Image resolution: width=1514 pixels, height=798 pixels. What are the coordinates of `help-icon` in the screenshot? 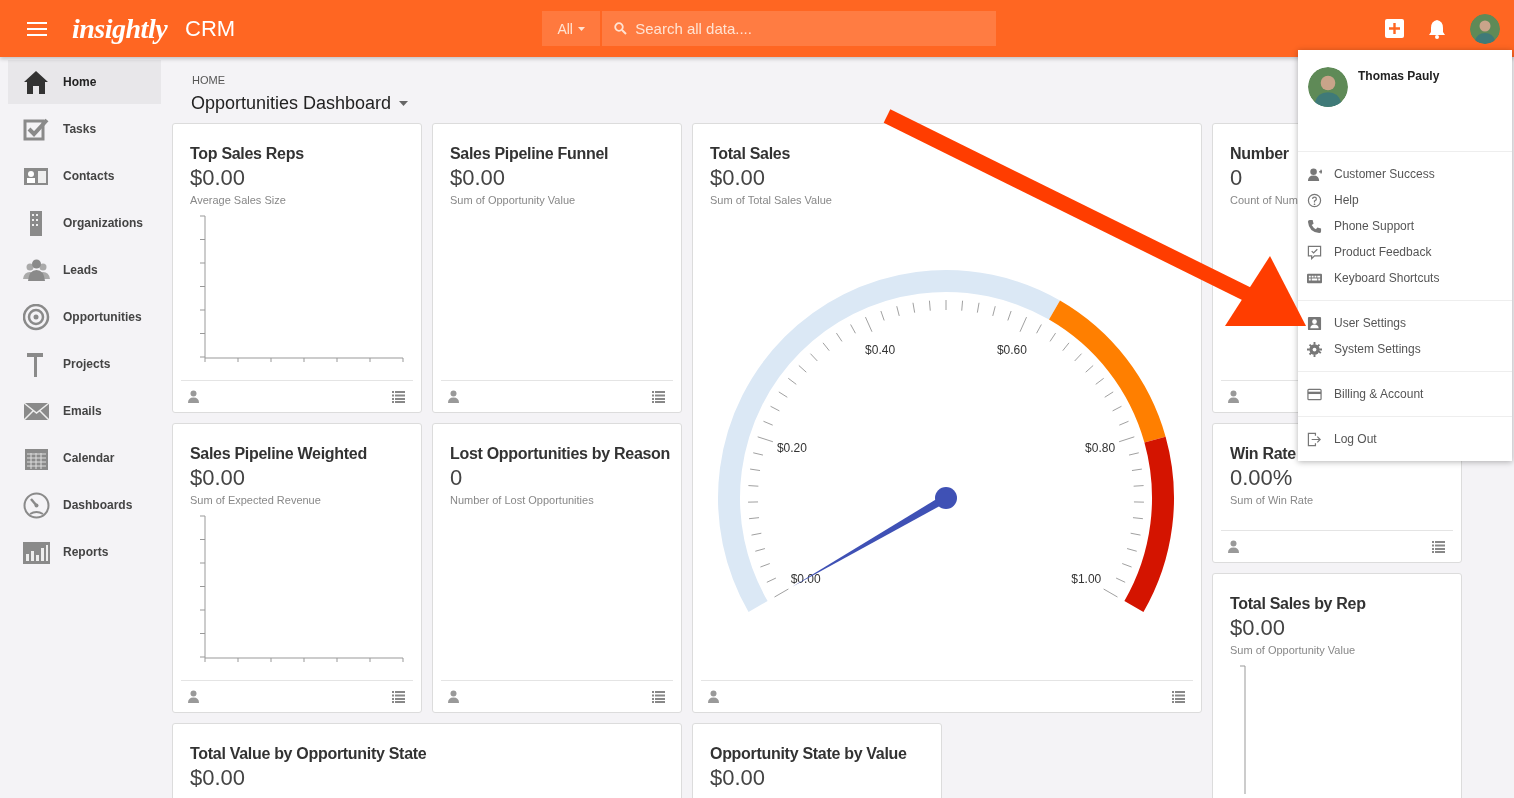 It's located at (1314, 200).